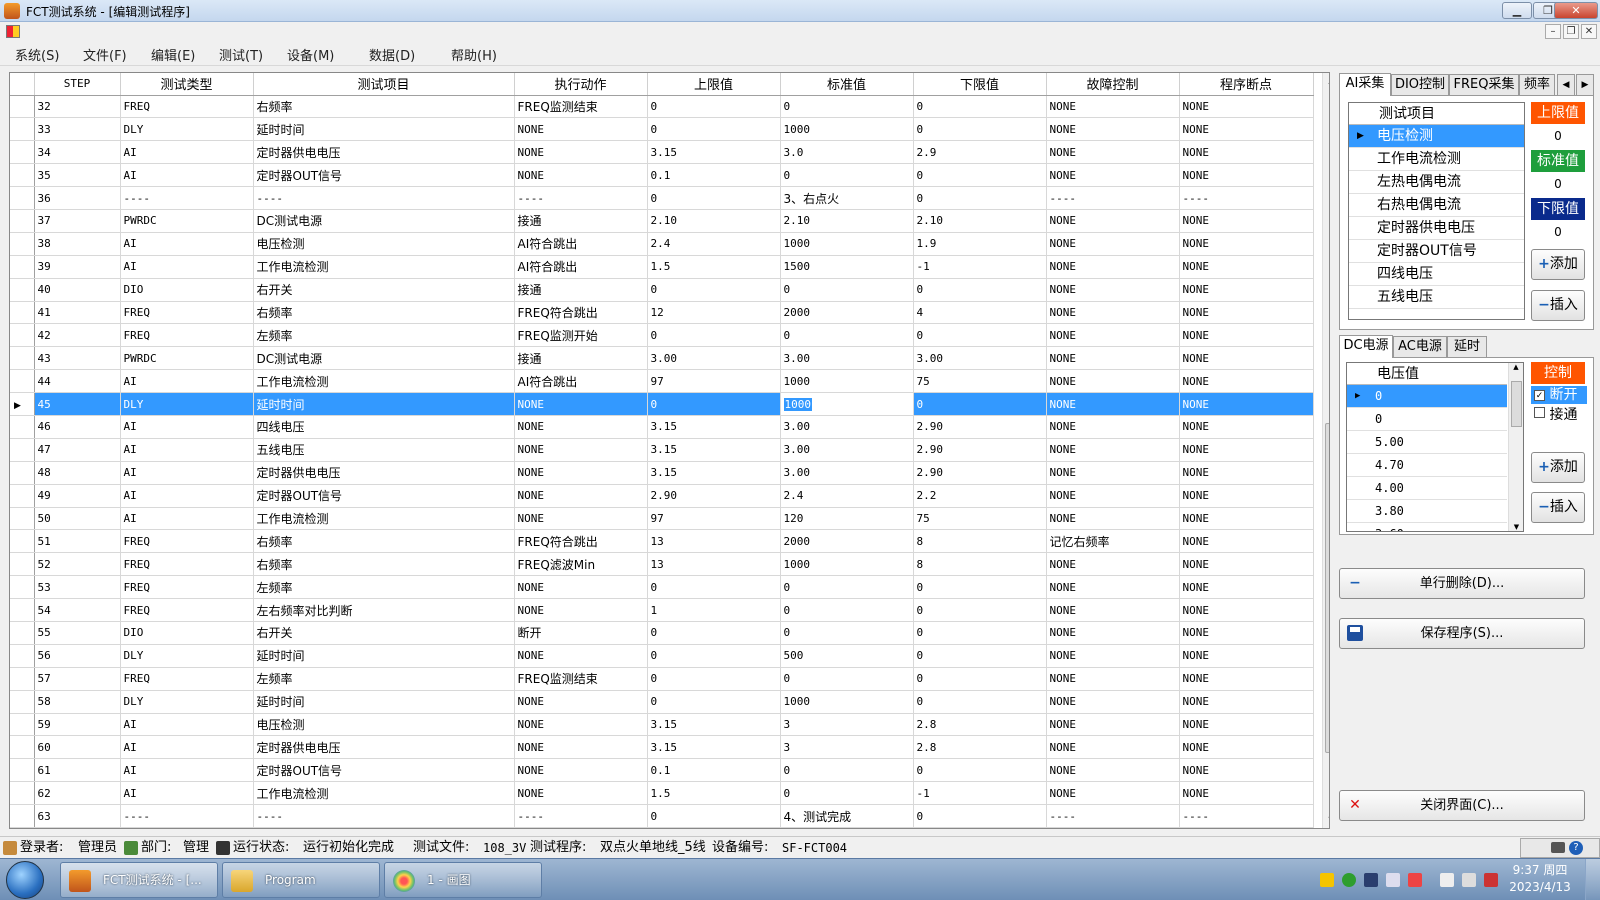 The height and width of the screenshot is (900, 1600). Describe the element at coordinates (1427, 419) in the screenshot. I see `dc-list-item: 0` at that location.